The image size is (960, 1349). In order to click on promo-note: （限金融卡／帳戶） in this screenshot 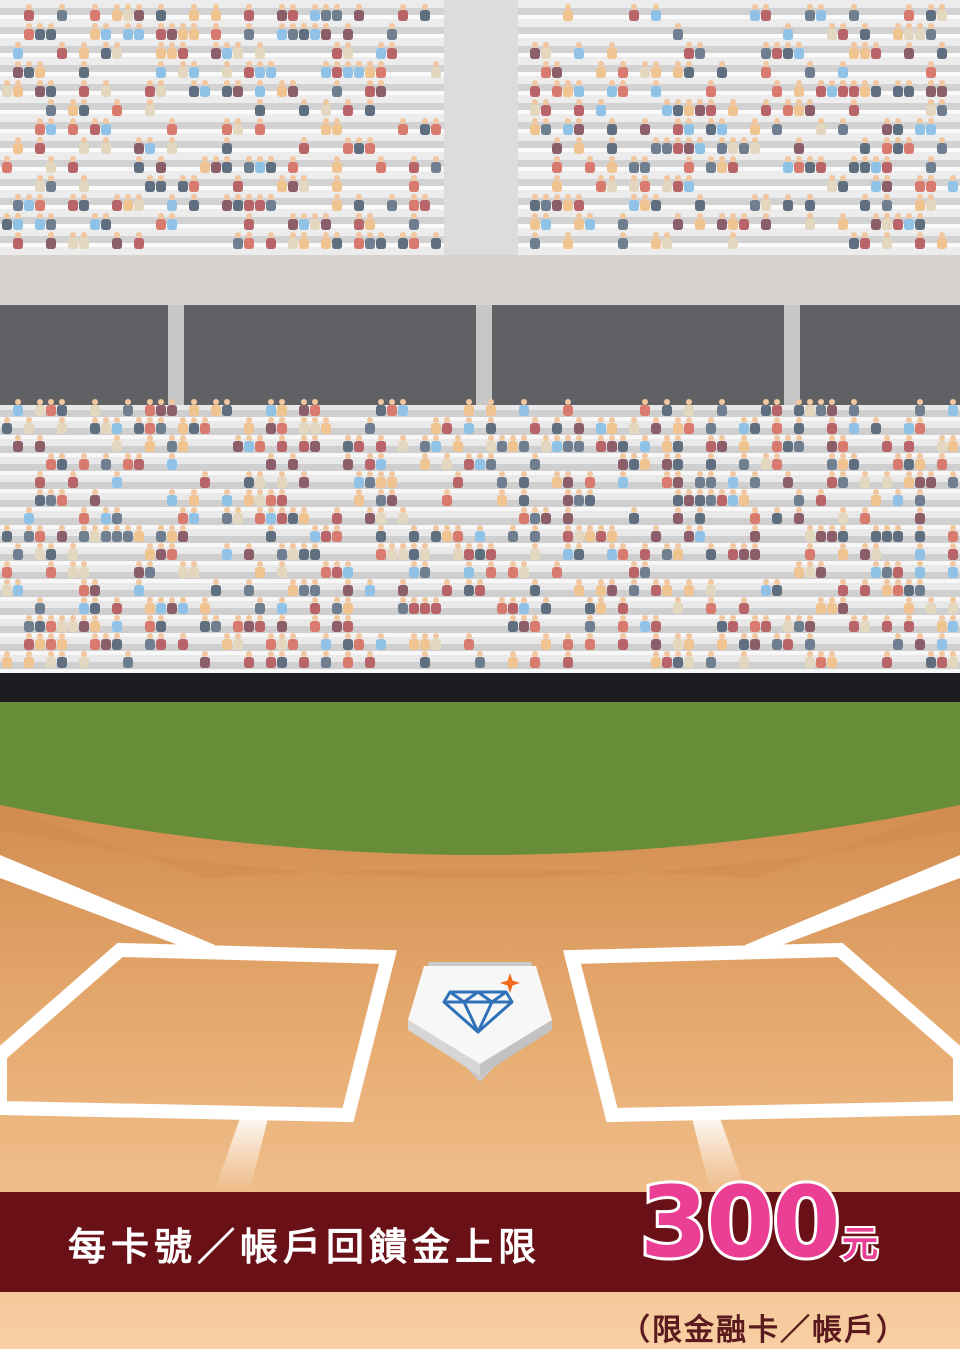, I will do `click(764, 1330)`.